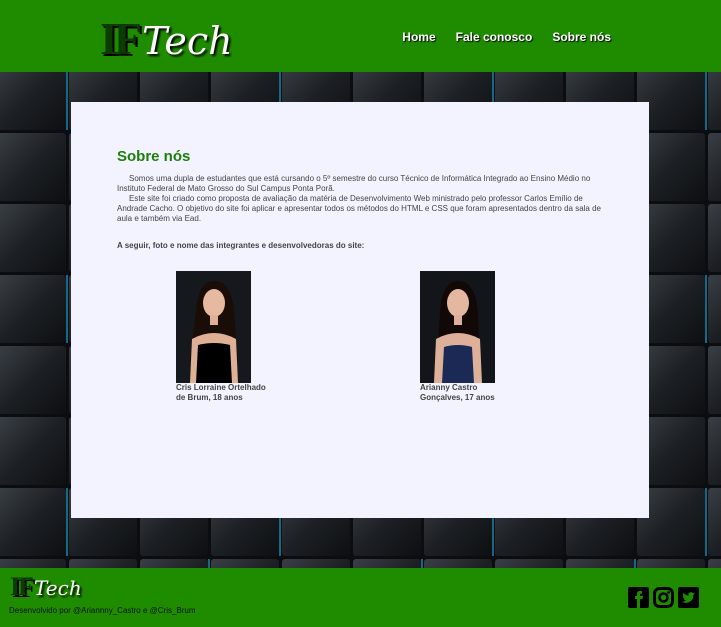  I want to click on nav-home: Home, so click(418, 37).